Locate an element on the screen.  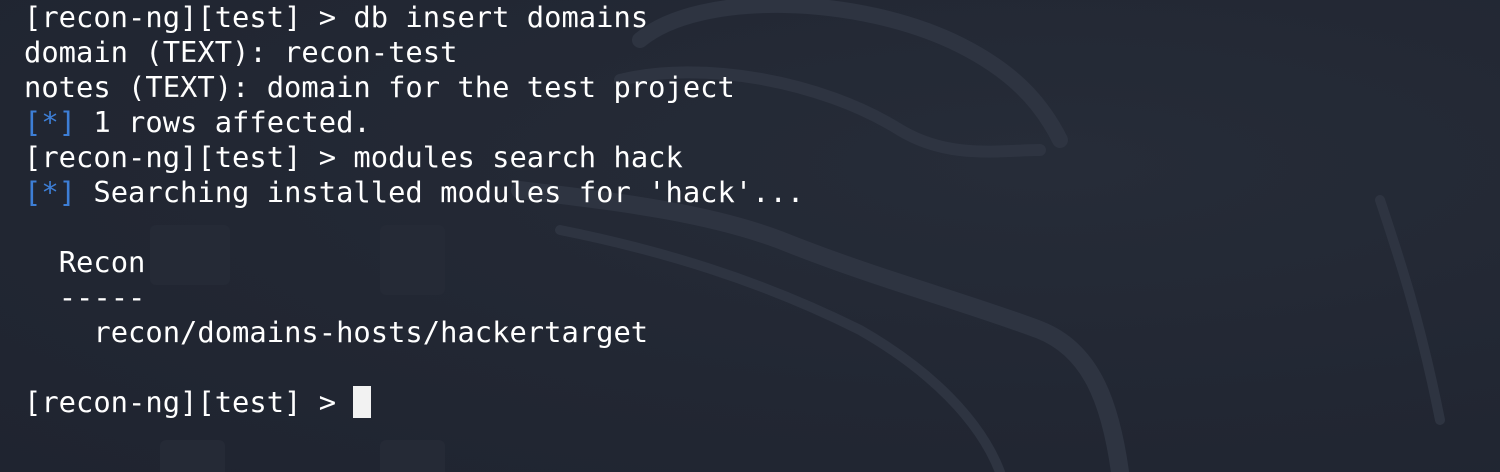
command-line: [recon-ng][test] > db insert domains is located at coordinates (414, 17).